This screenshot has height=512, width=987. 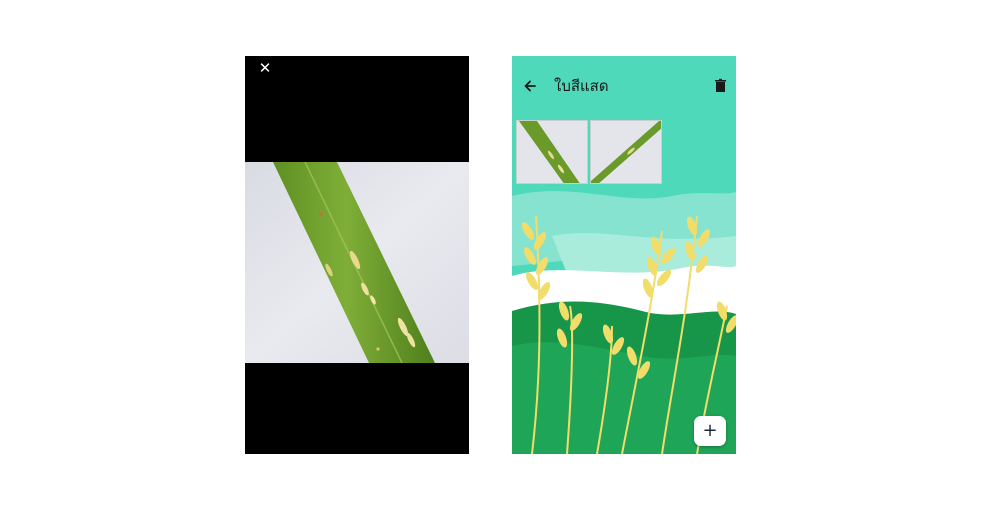 I want to click on close-icon: ✕, so click(x=265, y=68).